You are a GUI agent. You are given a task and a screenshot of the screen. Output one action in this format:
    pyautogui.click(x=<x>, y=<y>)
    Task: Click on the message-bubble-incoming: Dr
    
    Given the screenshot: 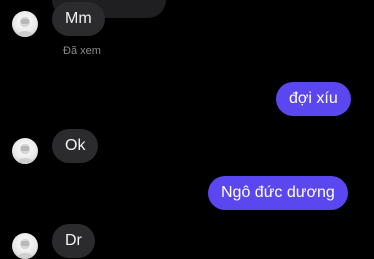 What is the action you would take?
    pyautogui.click(x=73, y=241)
    